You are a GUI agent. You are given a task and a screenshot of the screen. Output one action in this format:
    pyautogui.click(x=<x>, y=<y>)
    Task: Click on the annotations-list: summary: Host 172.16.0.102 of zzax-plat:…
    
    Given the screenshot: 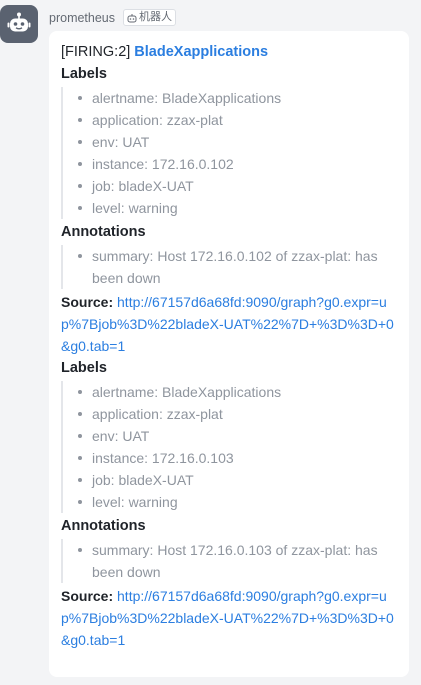 What is the action you would take?
    pyautogui.click(x=229, y=267)
    